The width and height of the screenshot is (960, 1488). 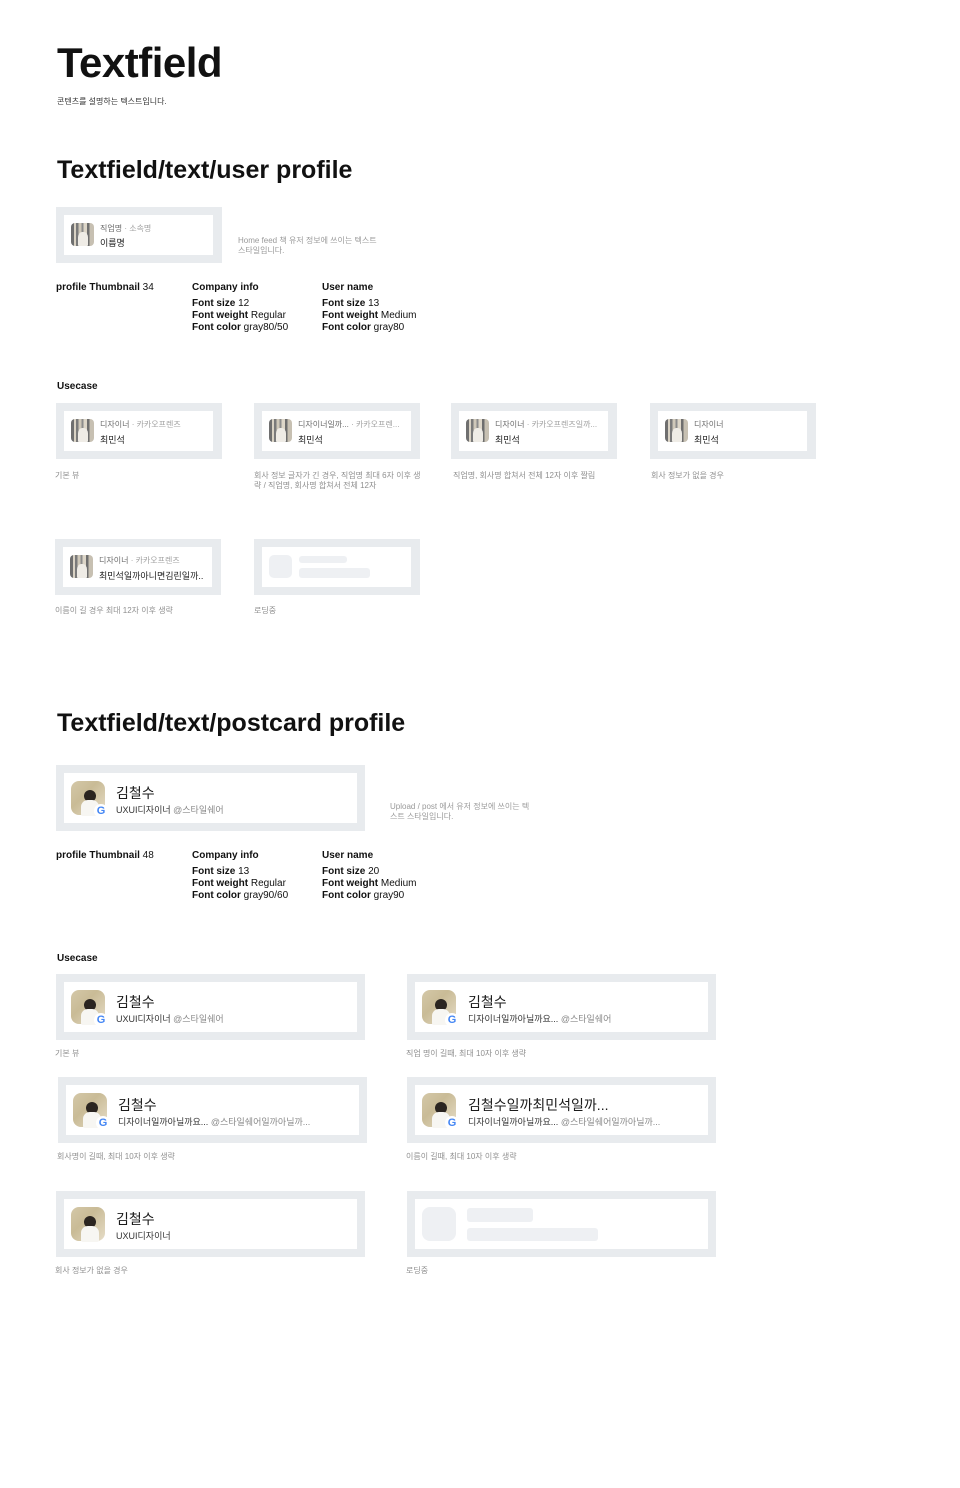 What do you see at coordinates (307, 246) in the screenshot?
I see `user-profile-note: Home feed 책 유저 정보에 쓰이는 텍스트 스타일입니다.` at bounding box center [307, 246].